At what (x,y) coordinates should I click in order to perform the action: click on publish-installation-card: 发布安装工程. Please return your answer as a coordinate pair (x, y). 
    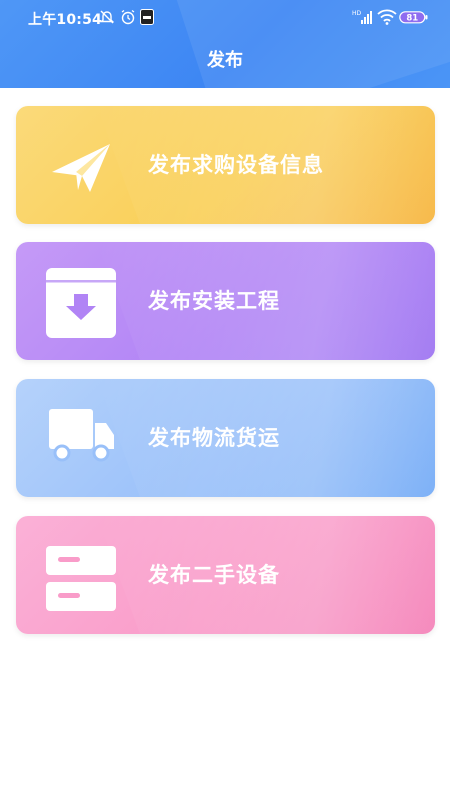
    Looking at the image, I should click on (225, 301).